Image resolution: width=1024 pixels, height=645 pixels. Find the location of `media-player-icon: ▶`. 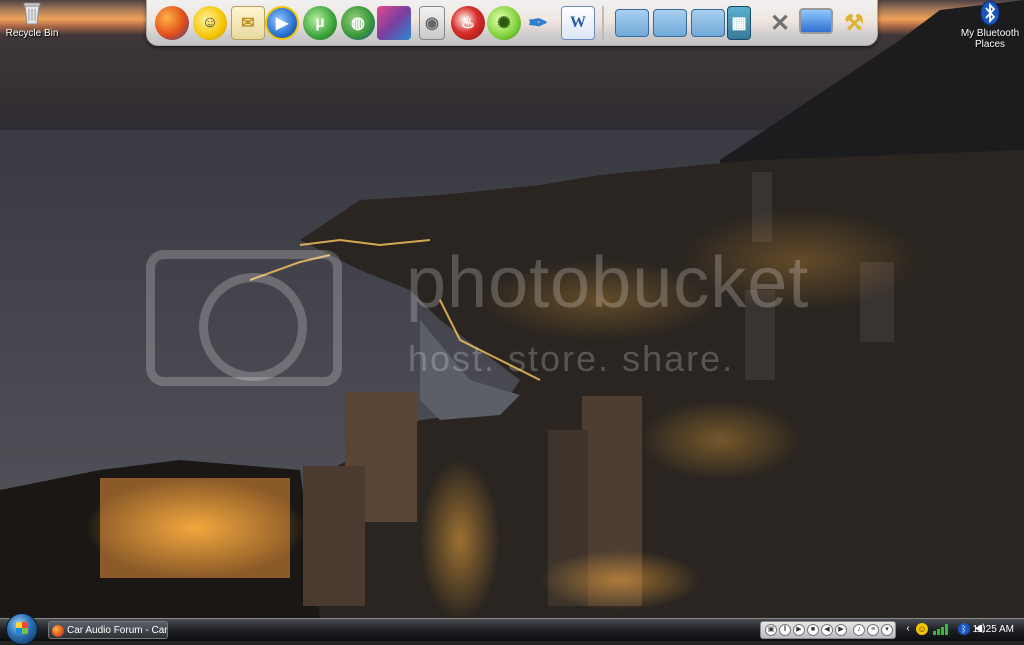

media-player-icon: ▶ is located at coordinates (282, 23).